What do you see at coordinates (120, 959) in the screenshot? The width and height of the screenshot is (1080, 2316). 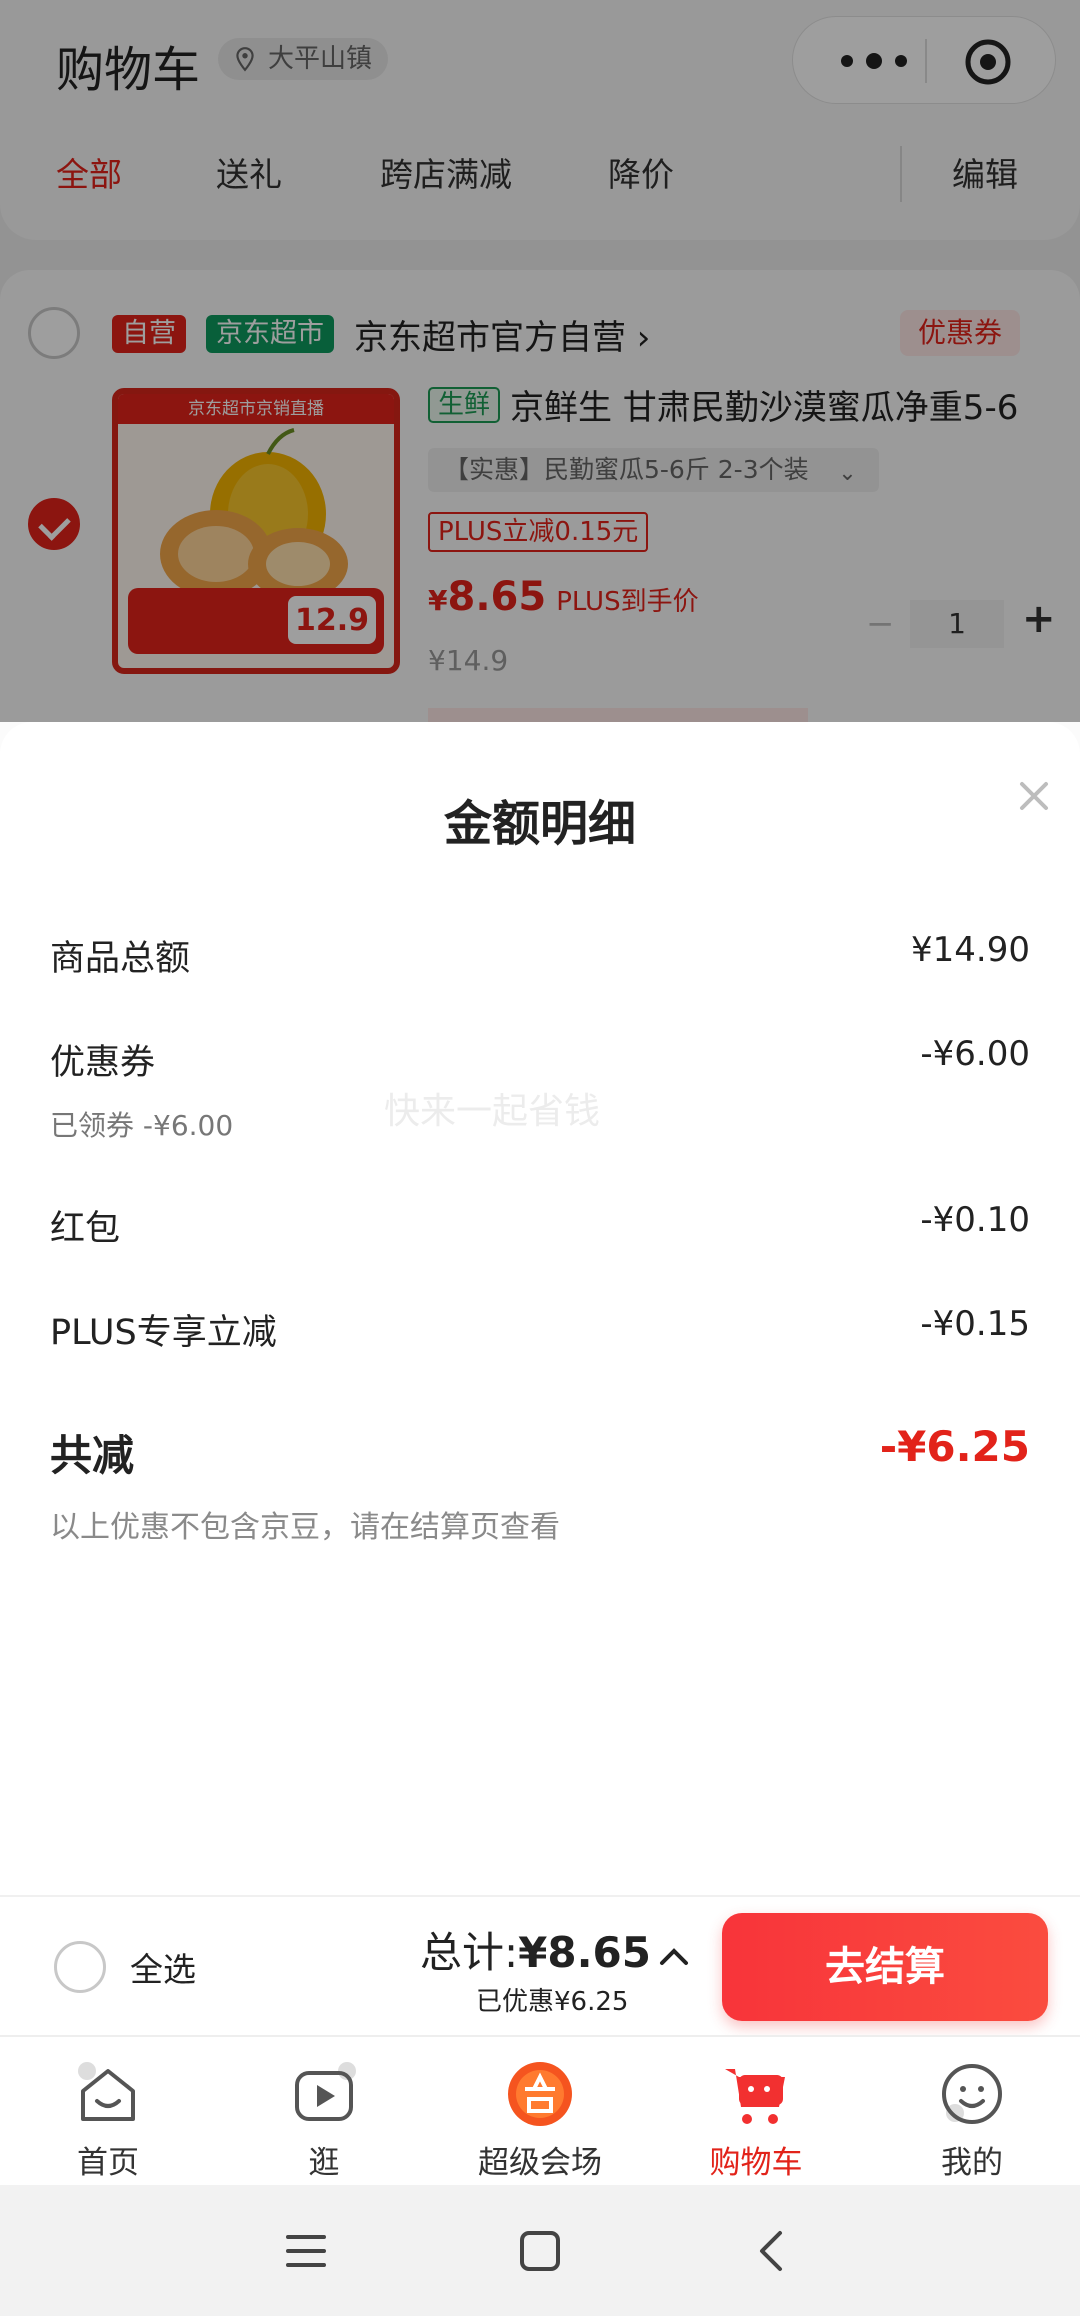 I see `goods-total-label: 商品总额` at bounding box center [120, 959].